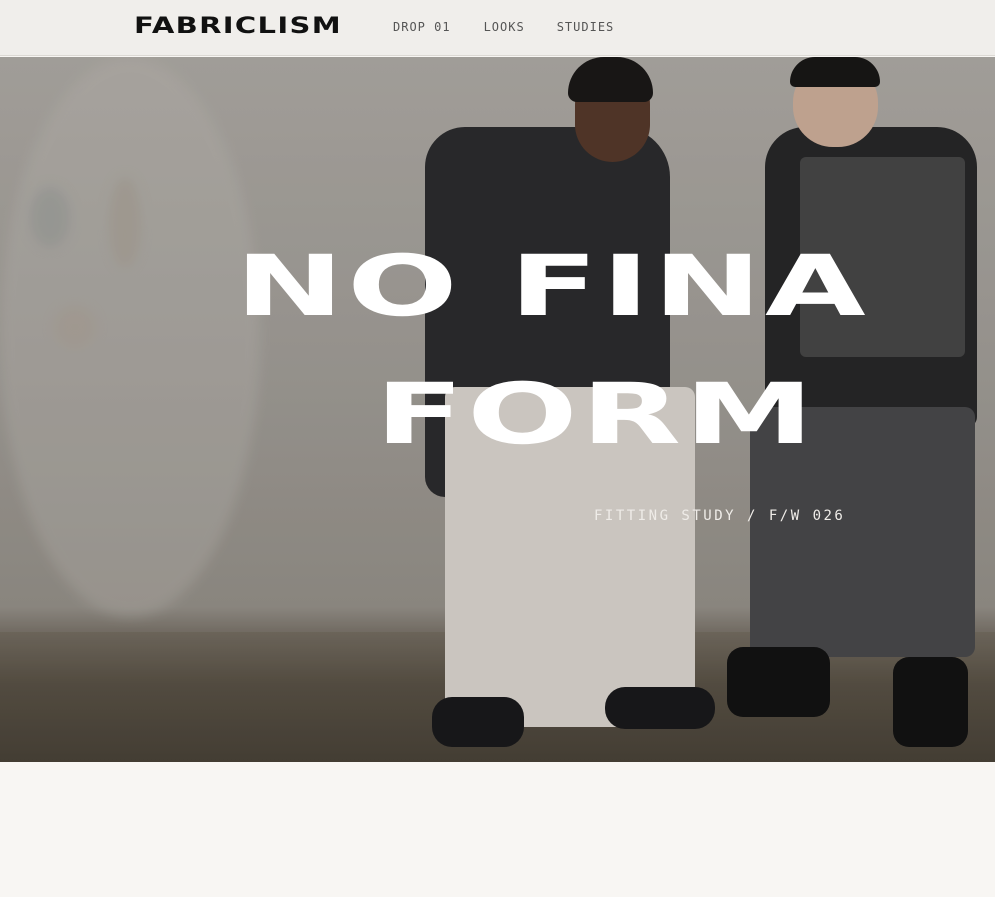 The image size is (995, 897). Describe the element at coordinates (422, 27) in the screenshot. I see `nav-item-drop-01: DROP 01` at that location.